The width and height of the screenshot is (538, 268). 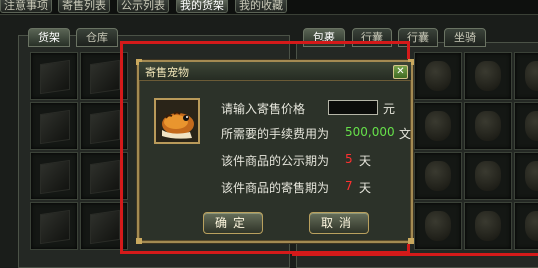 I want to click on tab-mount: 坐骑, so click(x=465, y=37).